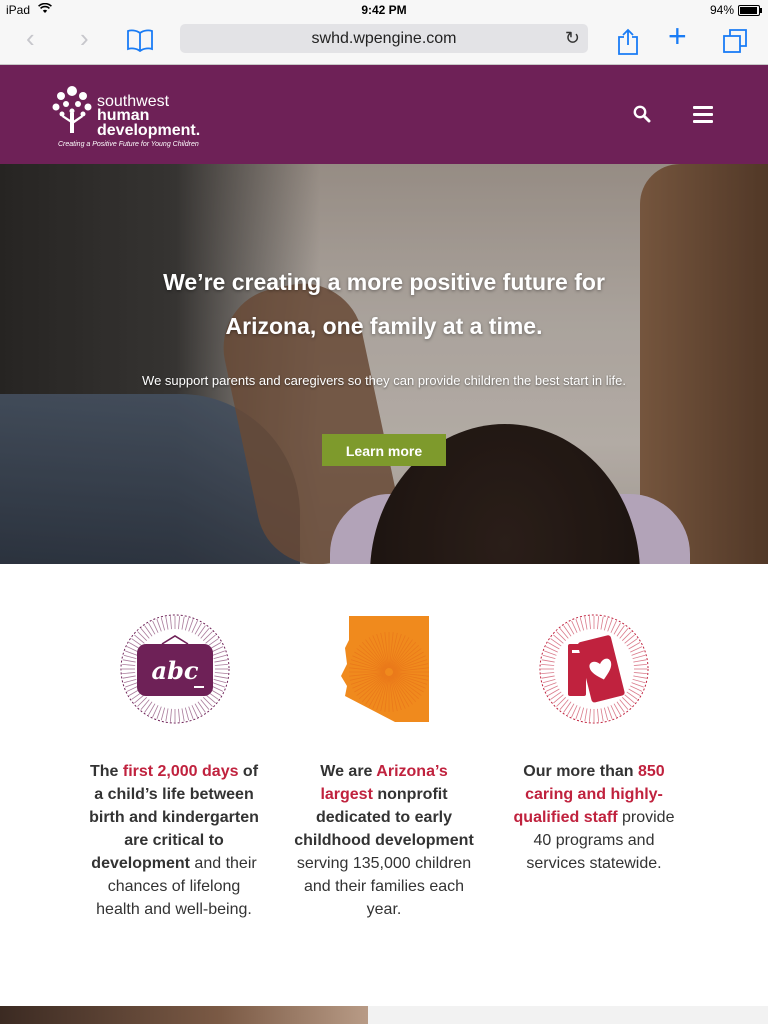 The image size is (768, 1024). Describe the element at coordinates (677, 36) in the screenshot. I see `new-tab-icon: +` at that location.